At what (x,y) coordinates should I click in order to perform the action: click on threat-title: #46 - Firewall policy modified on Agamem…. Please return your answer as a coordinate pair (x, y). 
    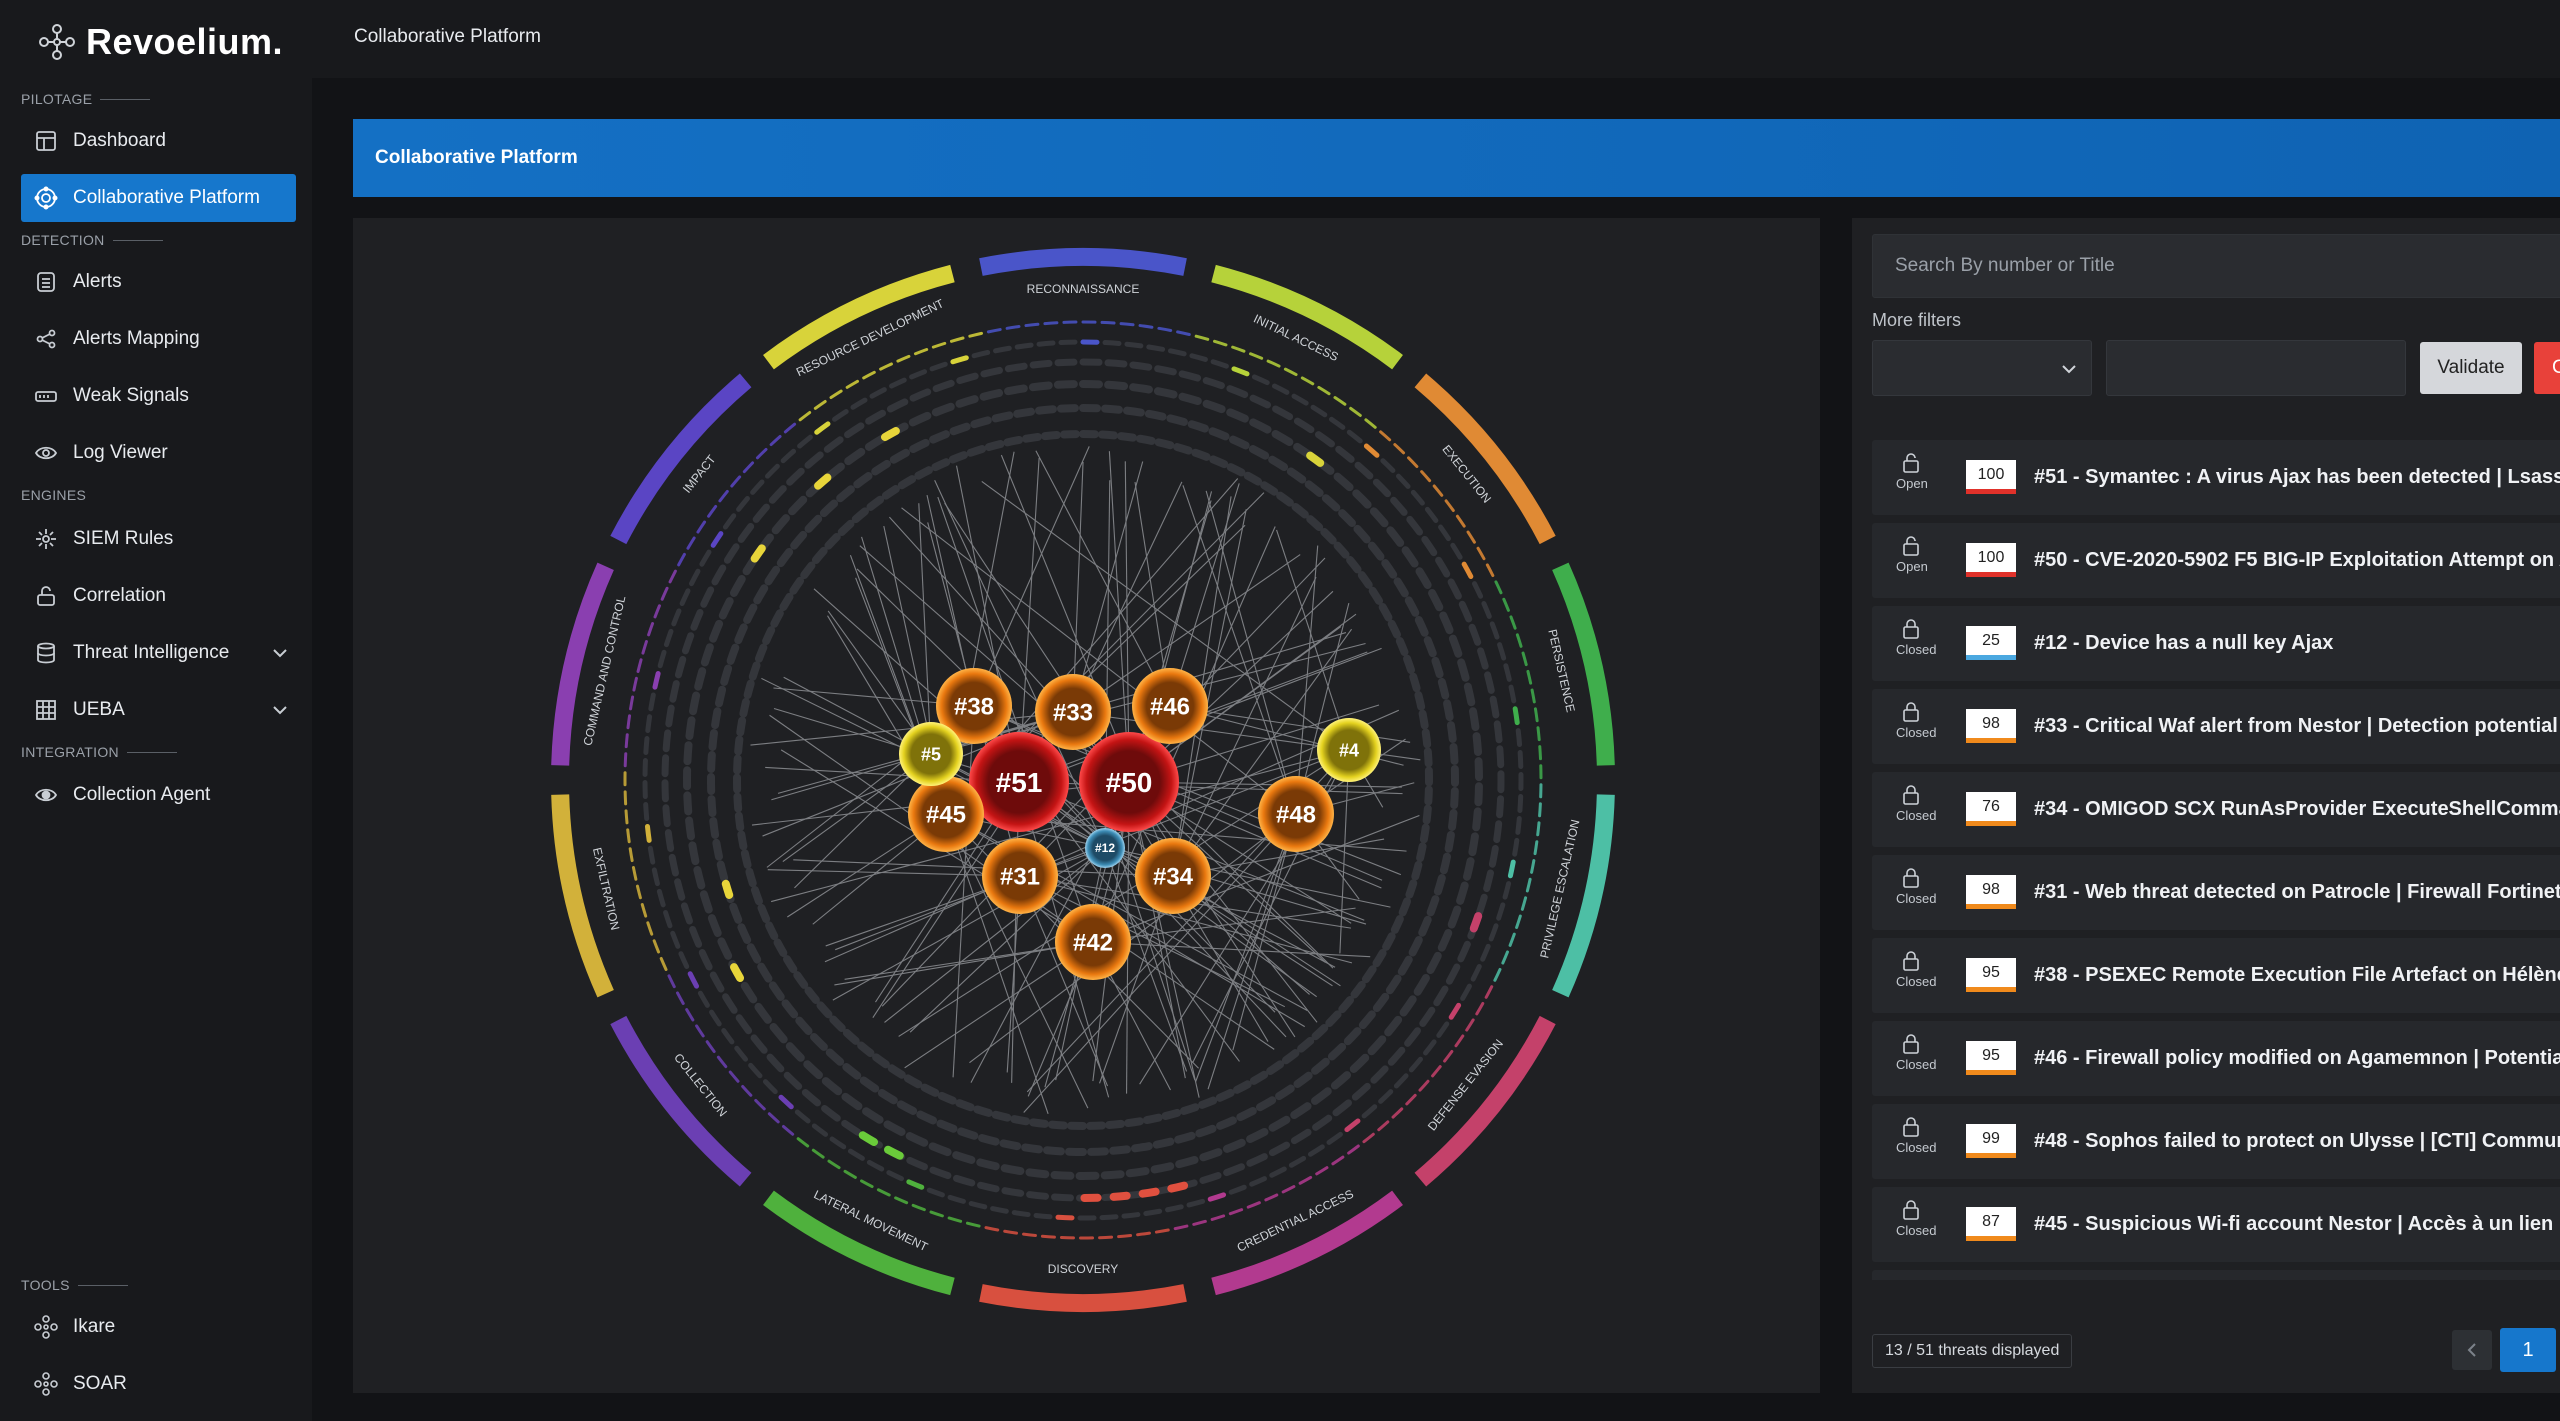
    Looking at the image, I should click on (2297, 1058).